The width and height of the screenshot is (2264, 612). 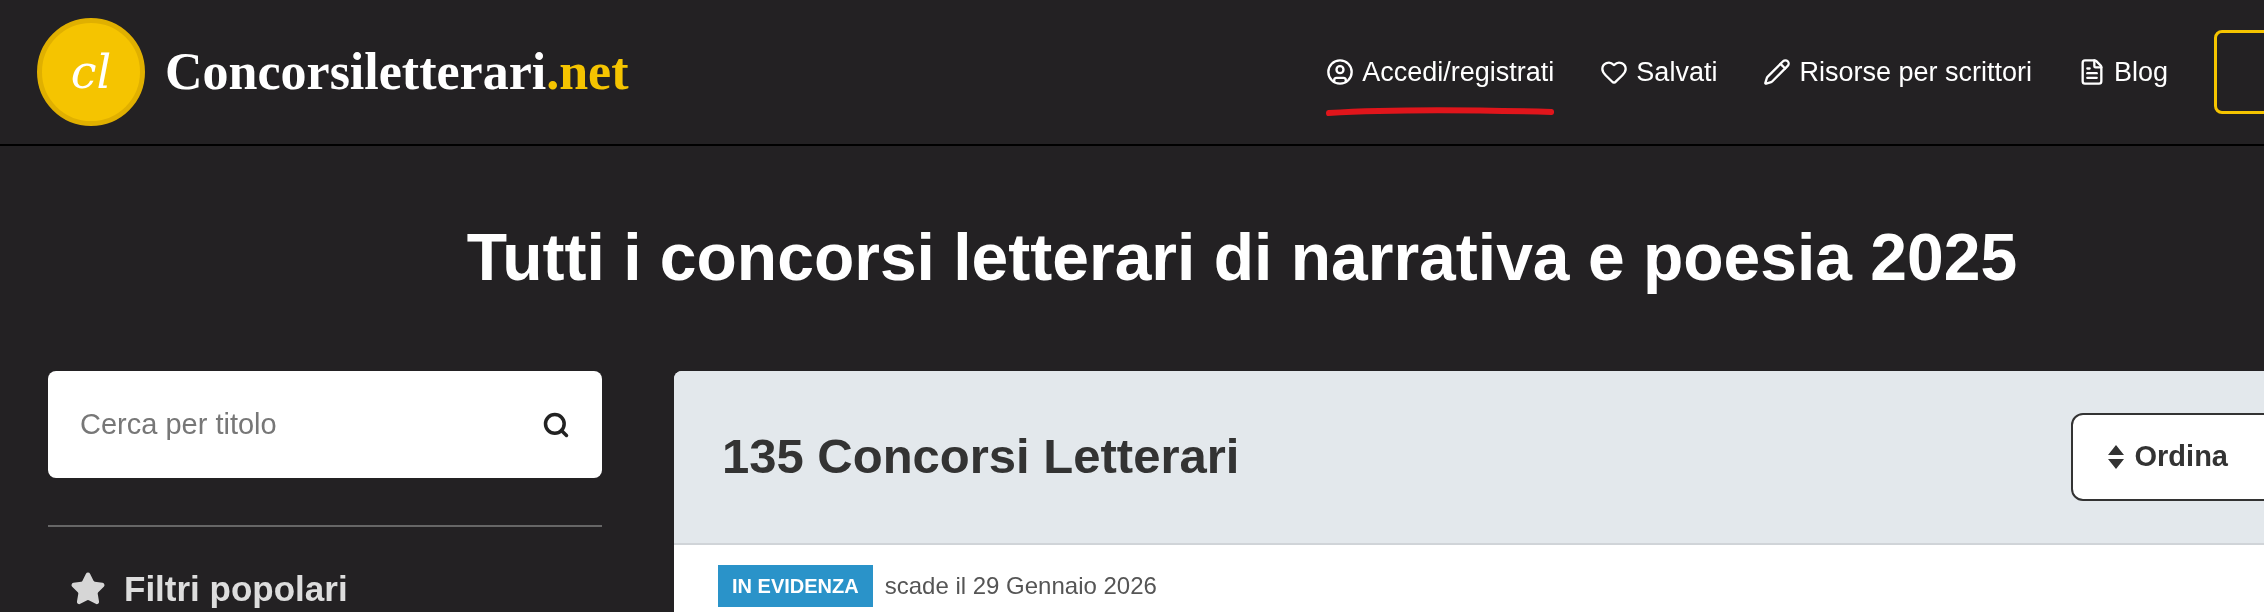 I want to click on user-icon, so click(x=1340, y=72).